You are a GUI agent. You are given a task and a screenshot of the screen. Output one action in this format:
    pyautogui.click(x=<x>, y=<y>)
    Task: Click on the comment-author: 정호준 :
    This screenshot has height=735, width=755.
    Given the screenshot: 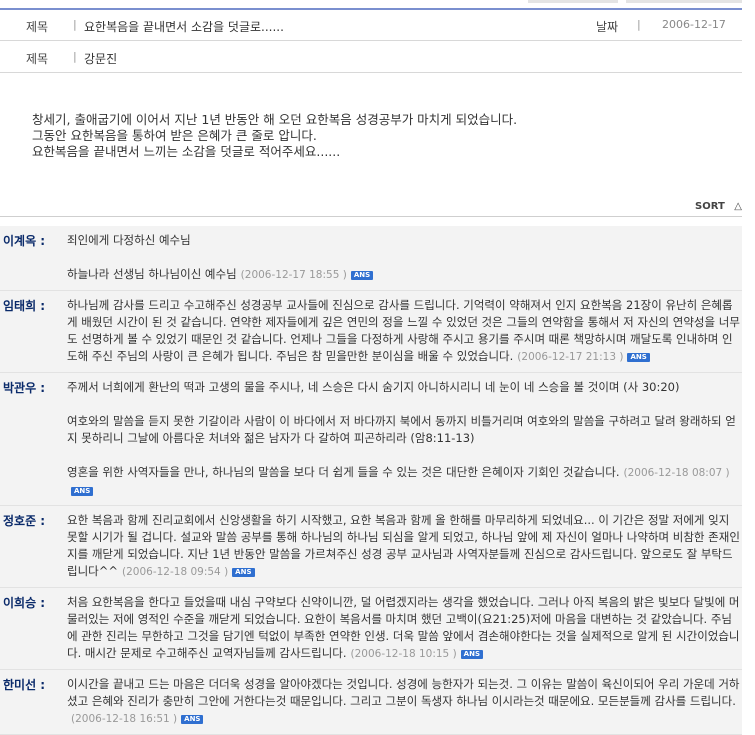 What is the action you would take?
    pyautogui.click(x=24, y=521)
    